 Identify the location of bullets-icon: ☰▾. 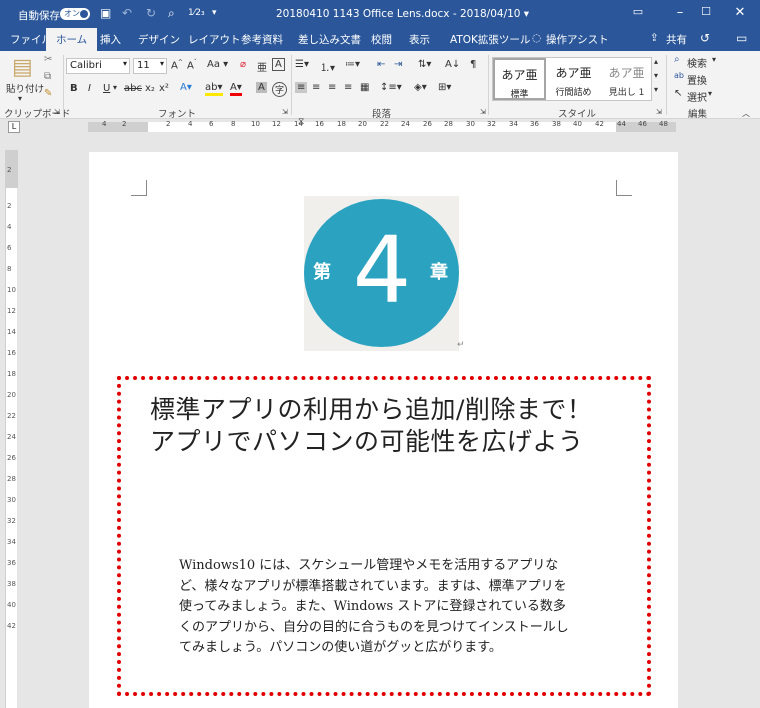
(302, 64).